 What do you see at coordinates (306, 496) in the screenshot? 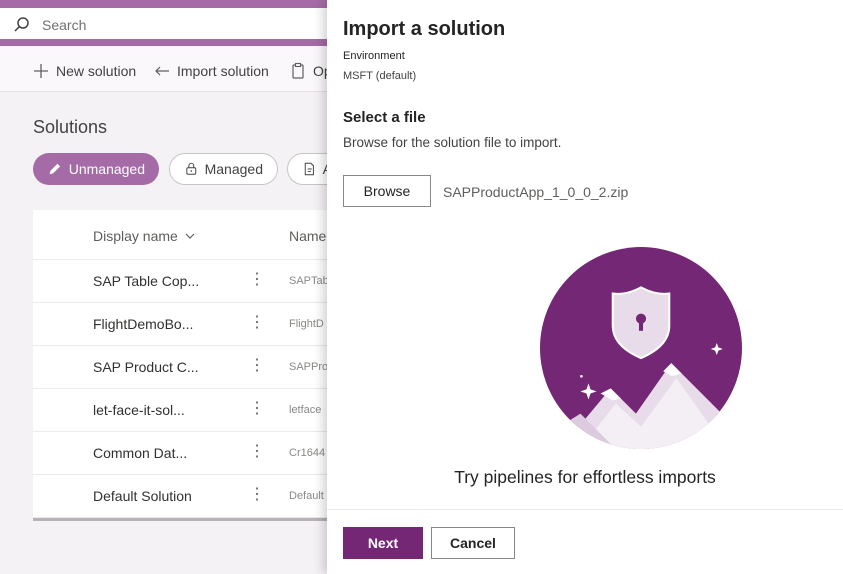
I see `row-name: Default` at bounding box center [306, 496].